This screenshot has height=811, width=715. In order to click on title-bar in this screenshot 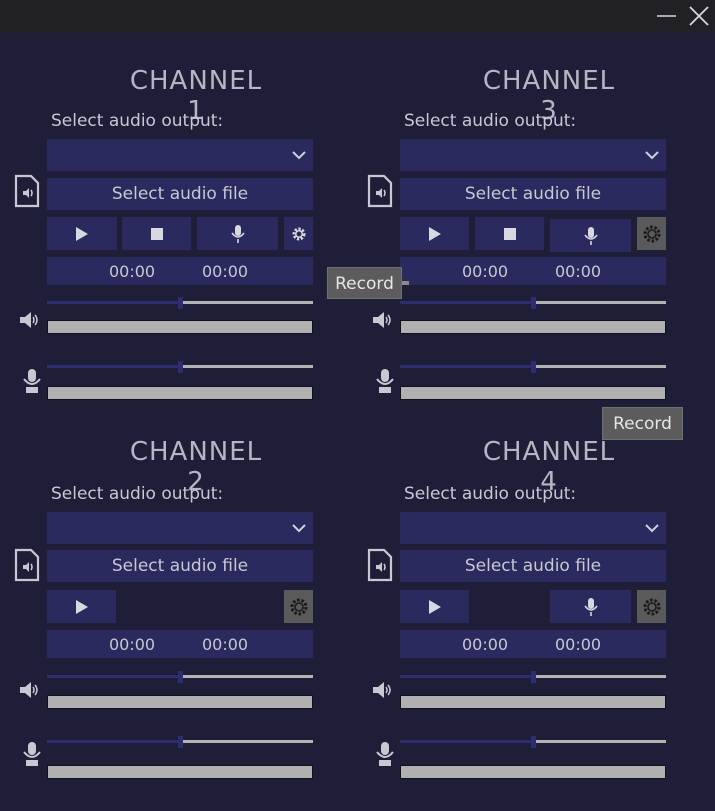, I will do `click(357, 16)`.